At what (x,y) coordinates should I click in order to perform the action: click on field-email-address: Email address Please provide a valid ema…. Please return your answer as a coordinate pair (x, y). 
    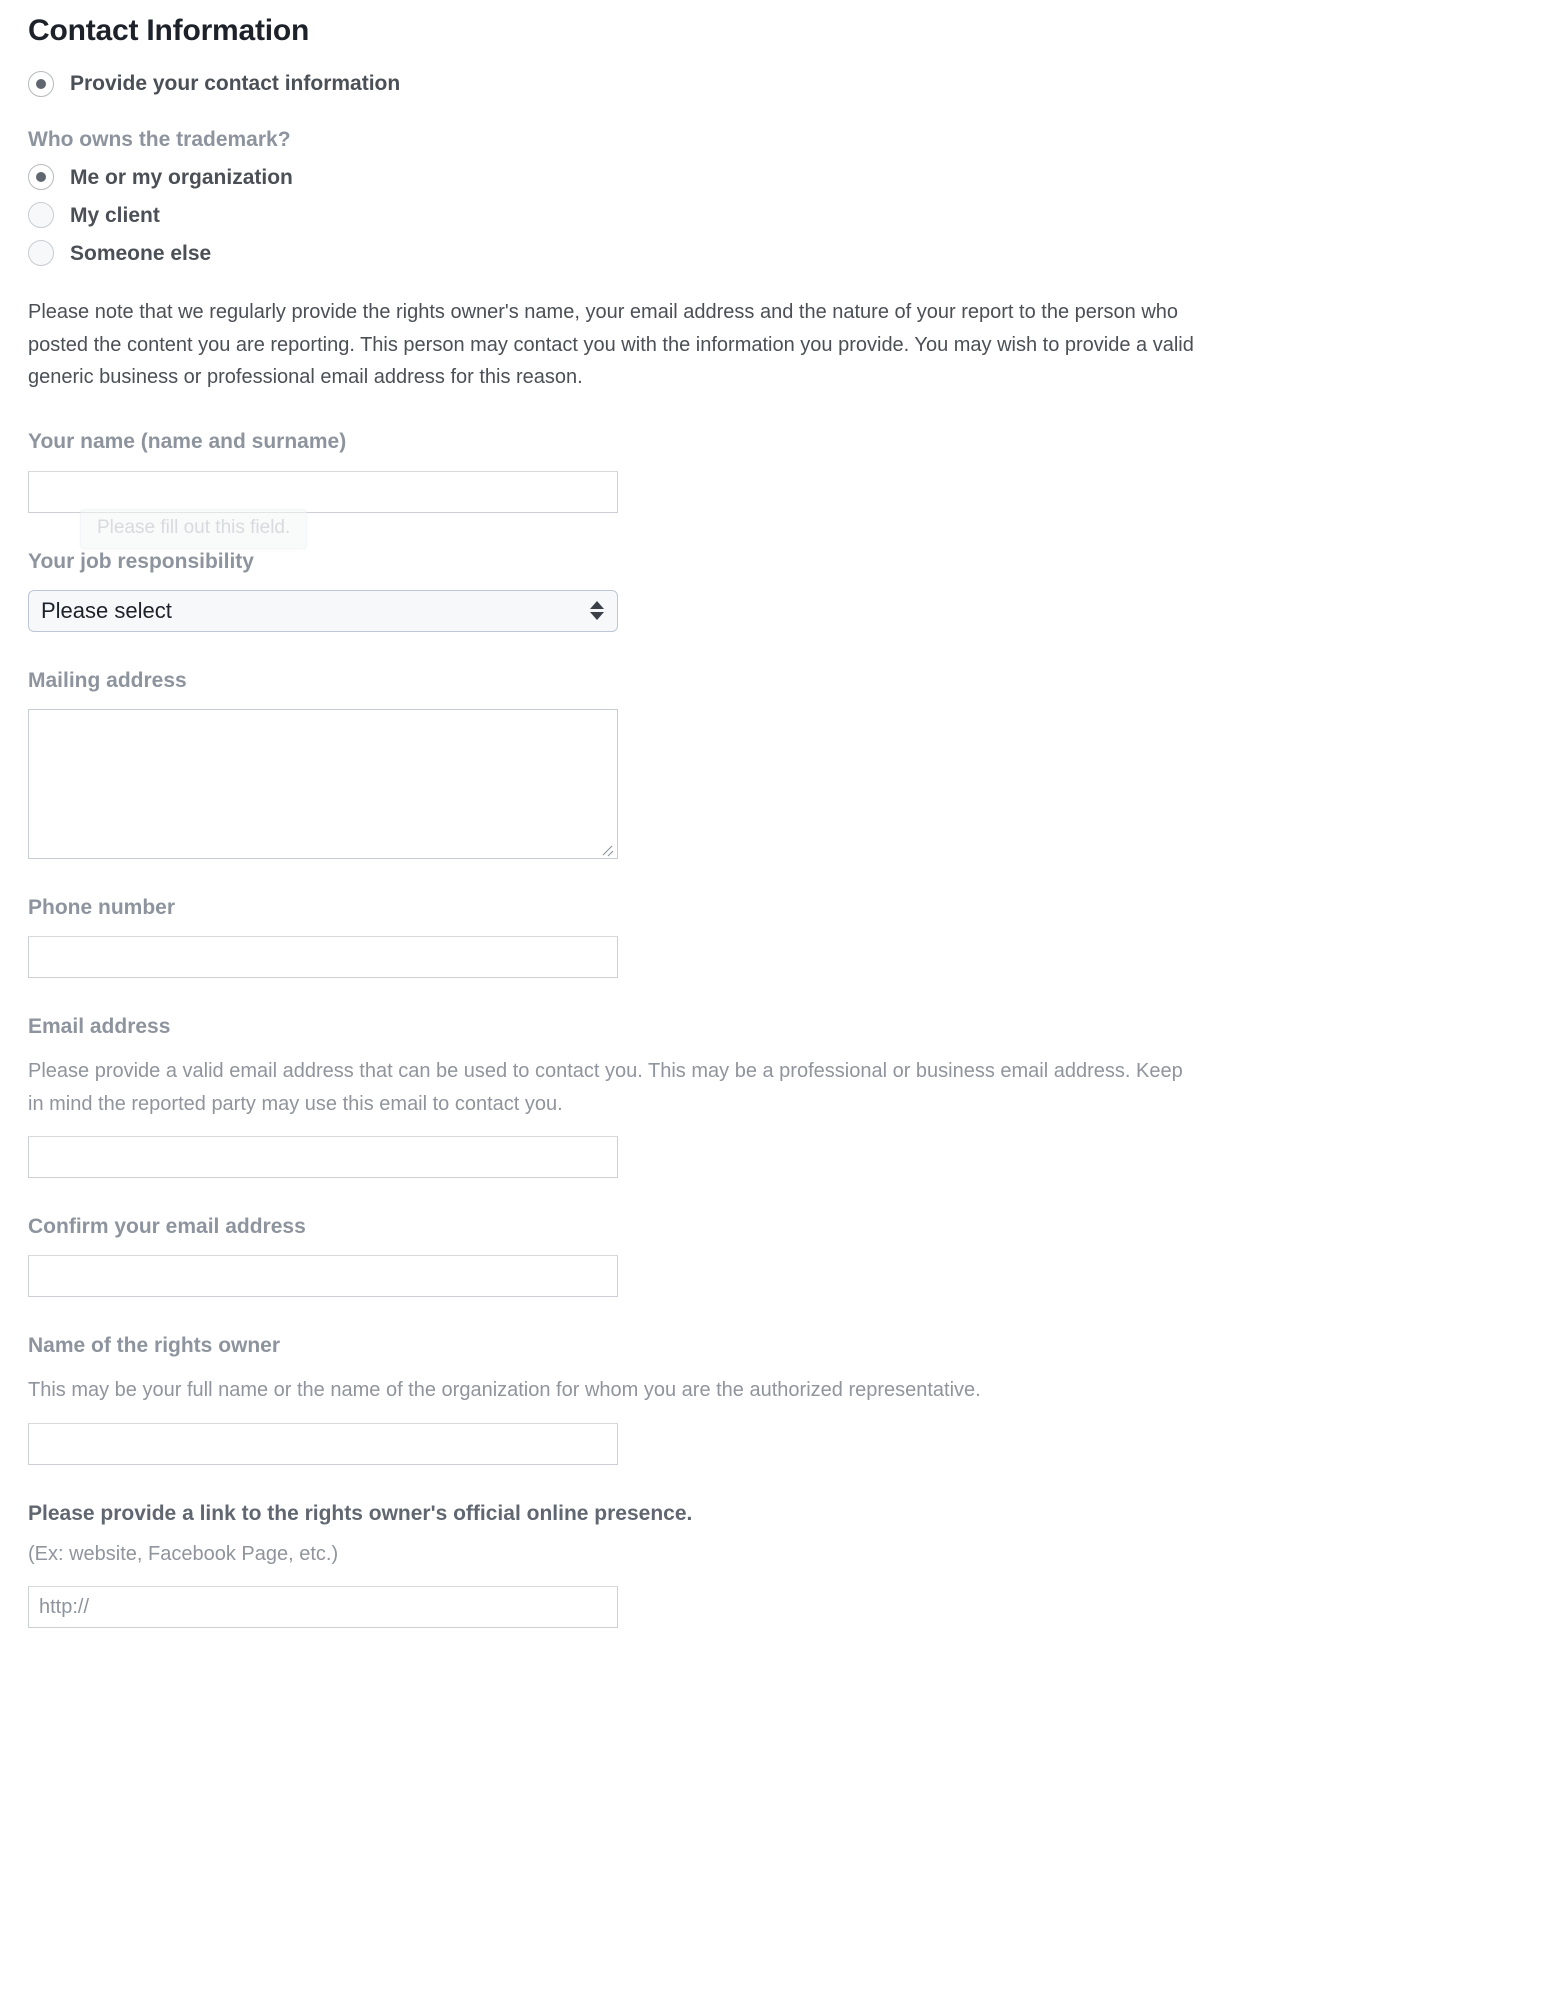
    Looking at the image, I should click on (775, 1096).